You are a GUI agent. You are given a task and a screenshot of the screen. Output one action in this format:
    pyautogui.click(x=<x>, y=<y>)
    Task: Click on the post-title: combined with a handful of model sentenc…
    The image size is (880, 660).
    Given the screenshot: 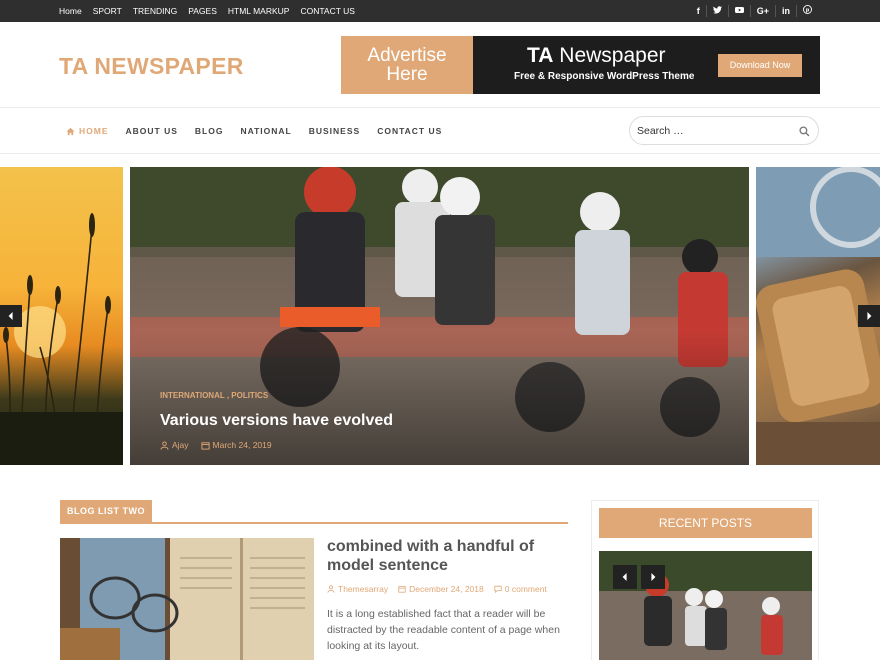 What is the action you would take?
    pyautogui.click(x=449, y=556)
    